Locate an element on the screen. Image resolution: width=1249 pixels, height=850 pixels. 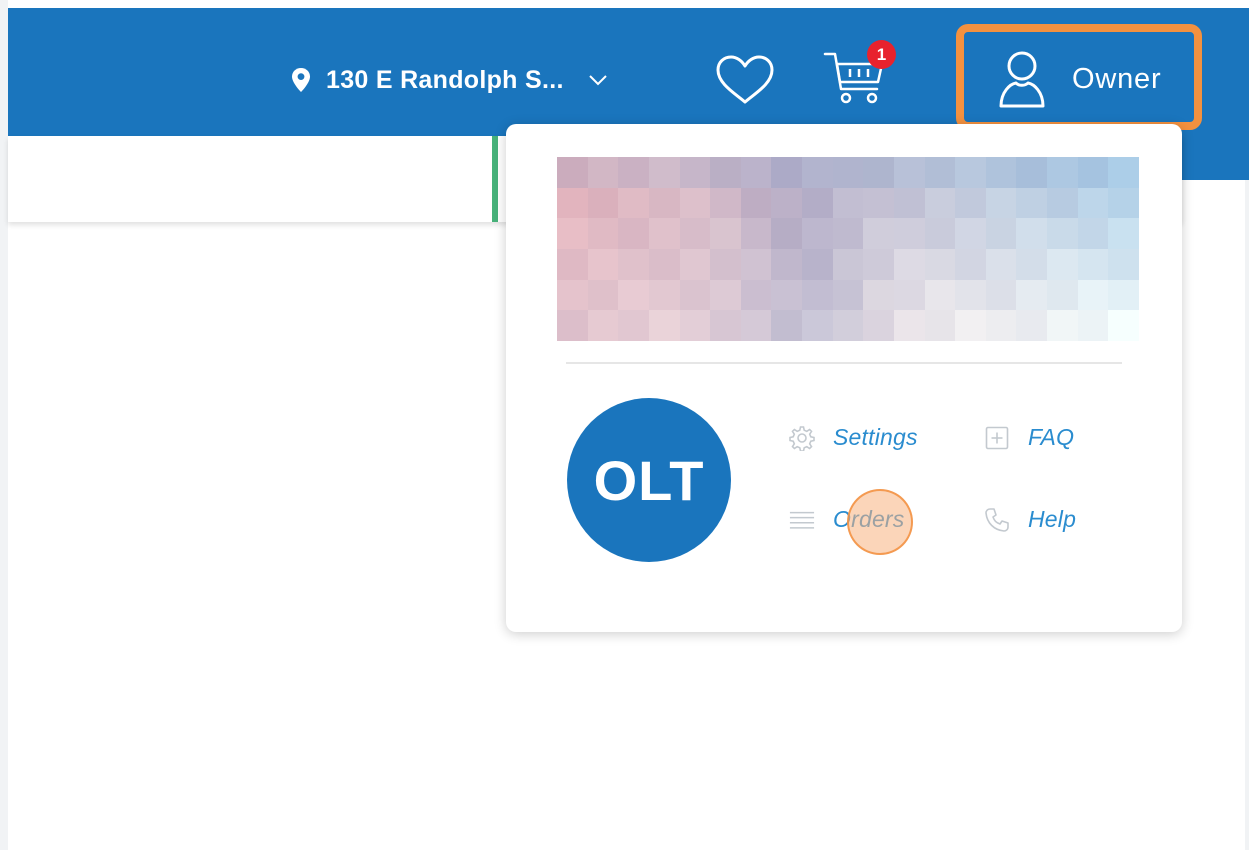
plus-square-icon is located at coordinates (997, 438).